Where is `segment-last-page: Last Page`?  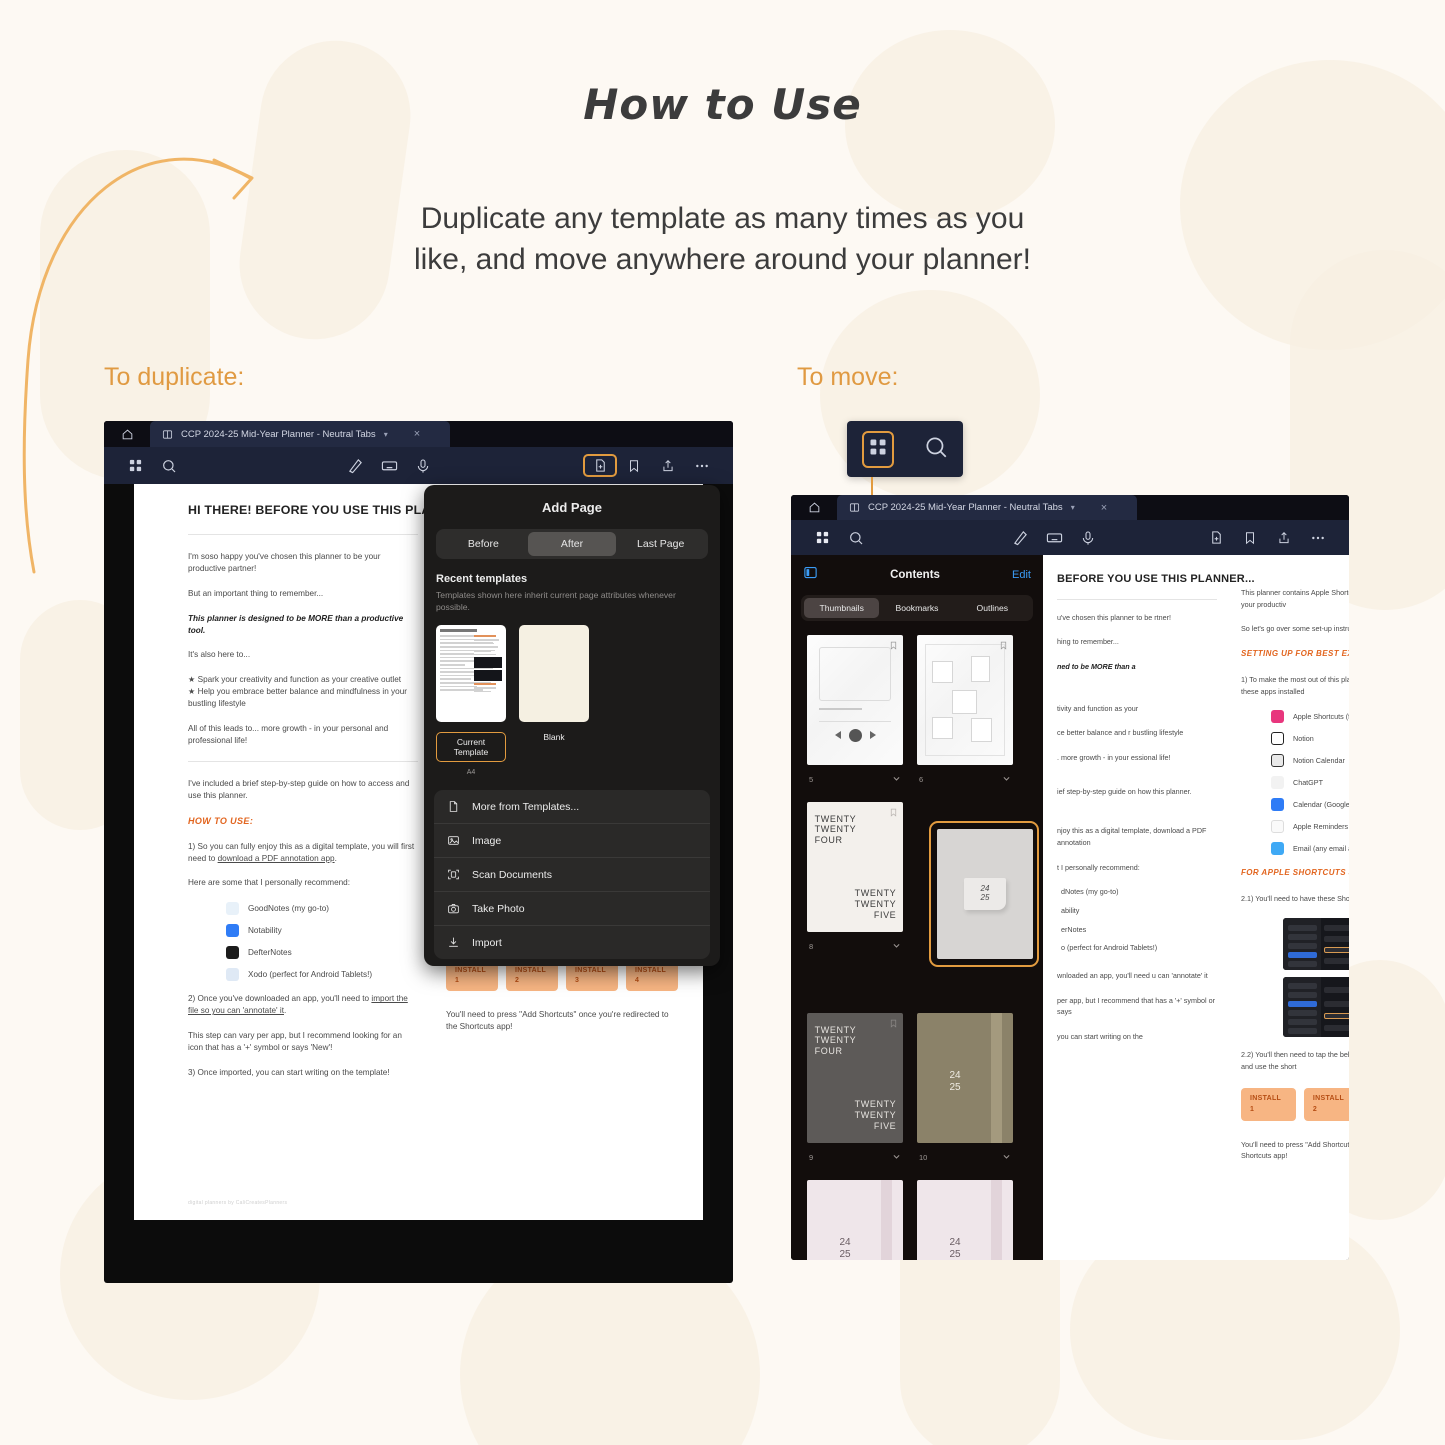 segment-last-page: Last Page is located at coordinates (660, 544).